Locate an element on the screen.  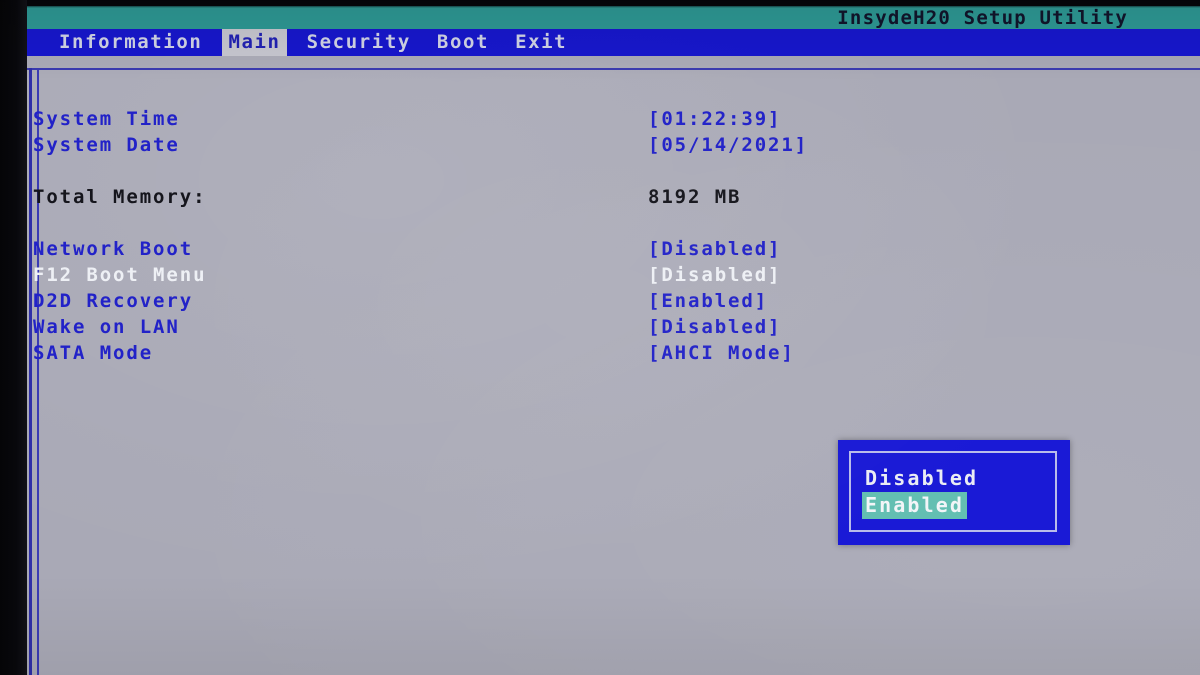
setting-value: [05/14/2021] is located at coordinates (728, 145).